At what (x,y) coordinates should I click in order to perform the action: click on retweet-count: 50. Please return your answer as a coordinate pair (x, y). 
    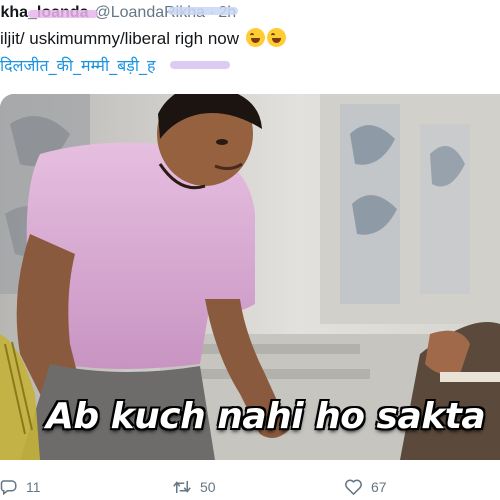
    Looking at the image, I should click on (208, 487).